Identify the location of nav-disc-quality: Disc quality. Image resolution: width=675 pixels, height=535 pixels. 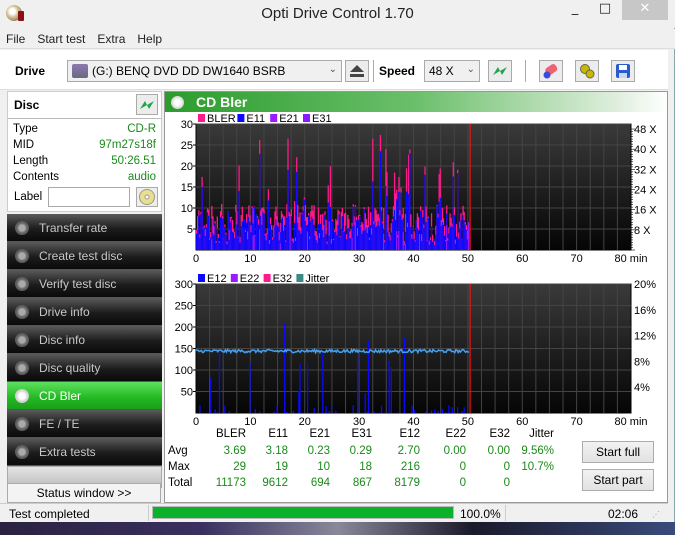
(84, 368).